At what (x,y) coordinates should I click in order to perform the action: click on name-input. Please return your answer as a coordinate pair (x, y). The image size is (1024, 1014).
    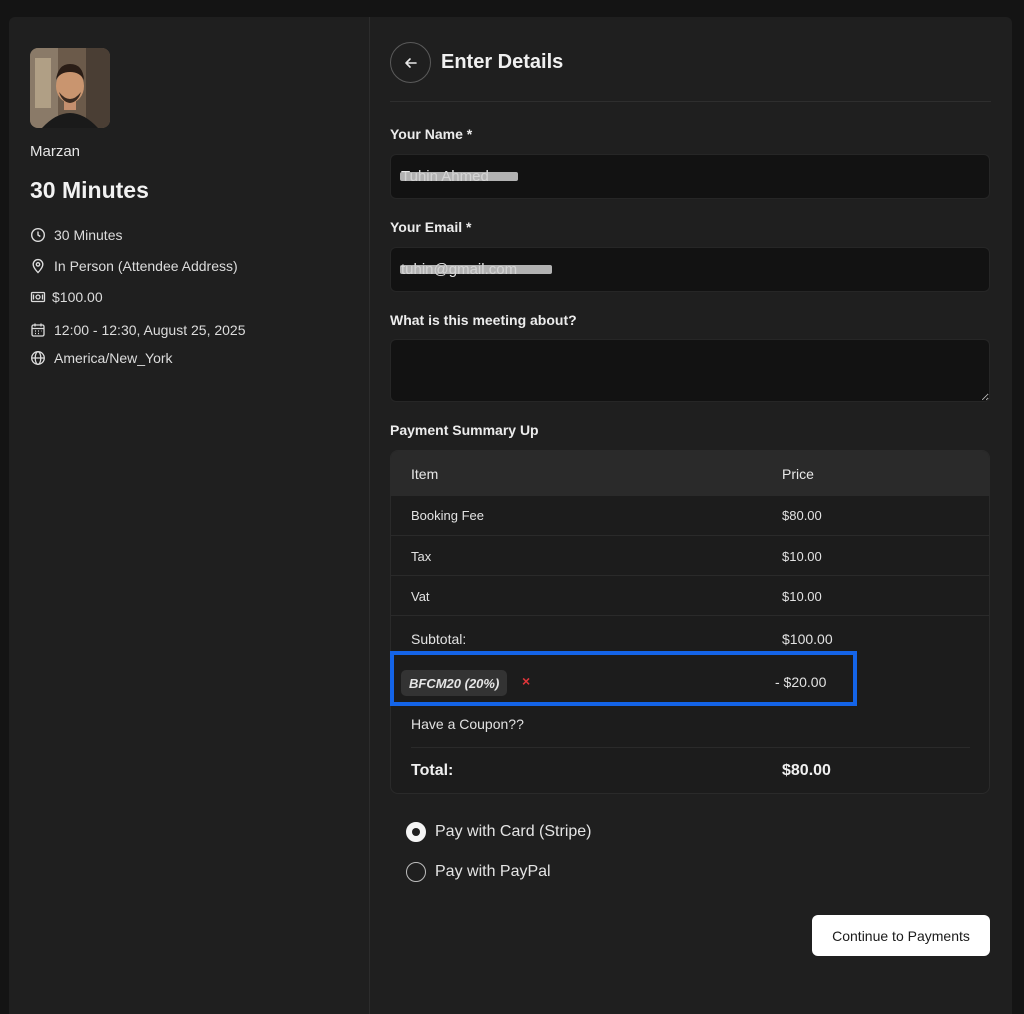
    Looking at the image, I should click on (690, 176).